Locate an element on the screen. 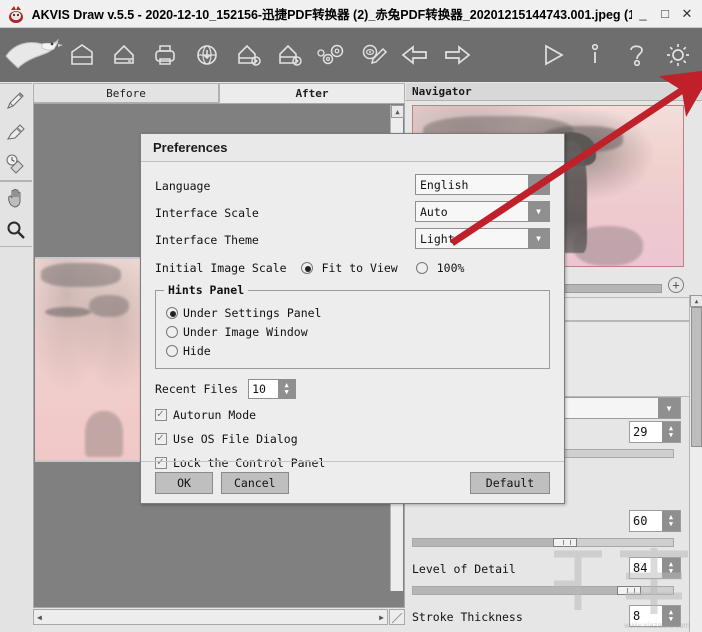  hints-option-under-settings-panel: Under Settings Panel is located at coordinates (352, 312).